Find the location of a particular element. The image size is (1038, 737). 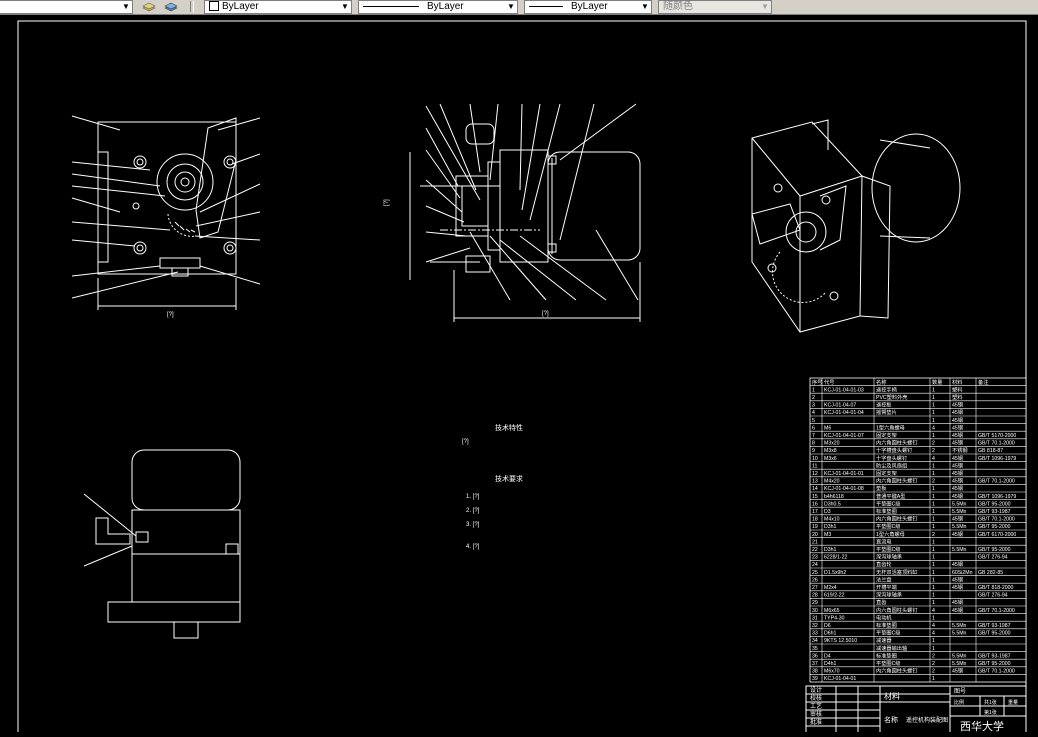

bom-cell: 13 is located at coordinates (815, 482).